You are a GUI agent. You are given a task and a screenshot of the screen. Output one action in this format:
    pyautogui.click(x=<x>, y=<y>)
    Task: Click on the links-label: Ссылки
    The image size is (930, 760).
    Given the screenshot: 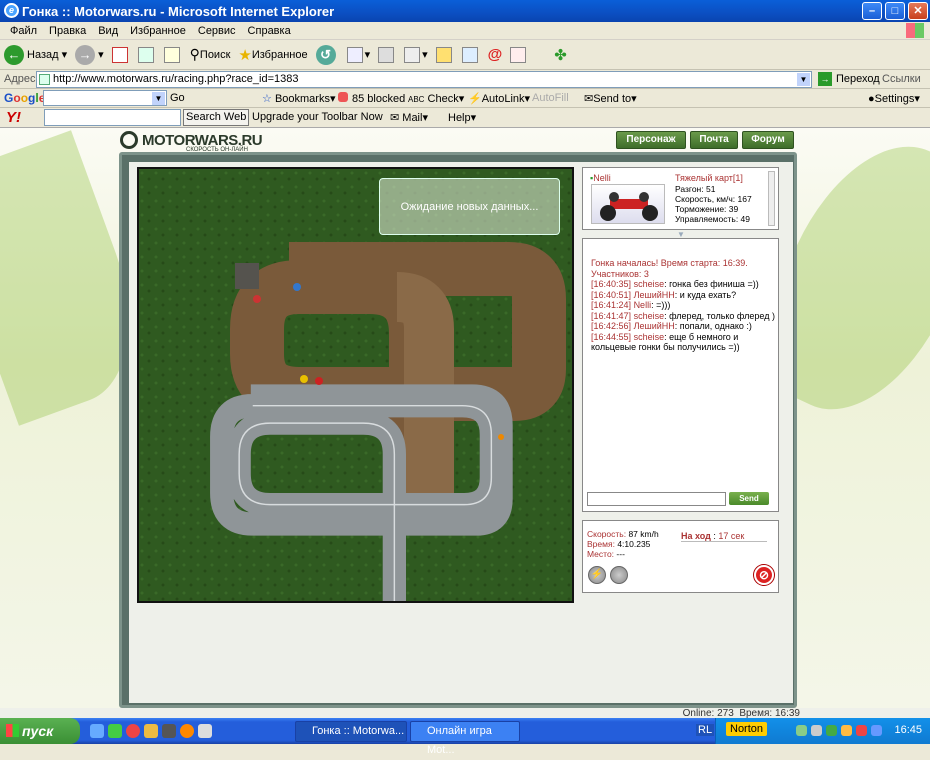 What is the action you would take?
    pyautogui.click(x=901, y=79)
    